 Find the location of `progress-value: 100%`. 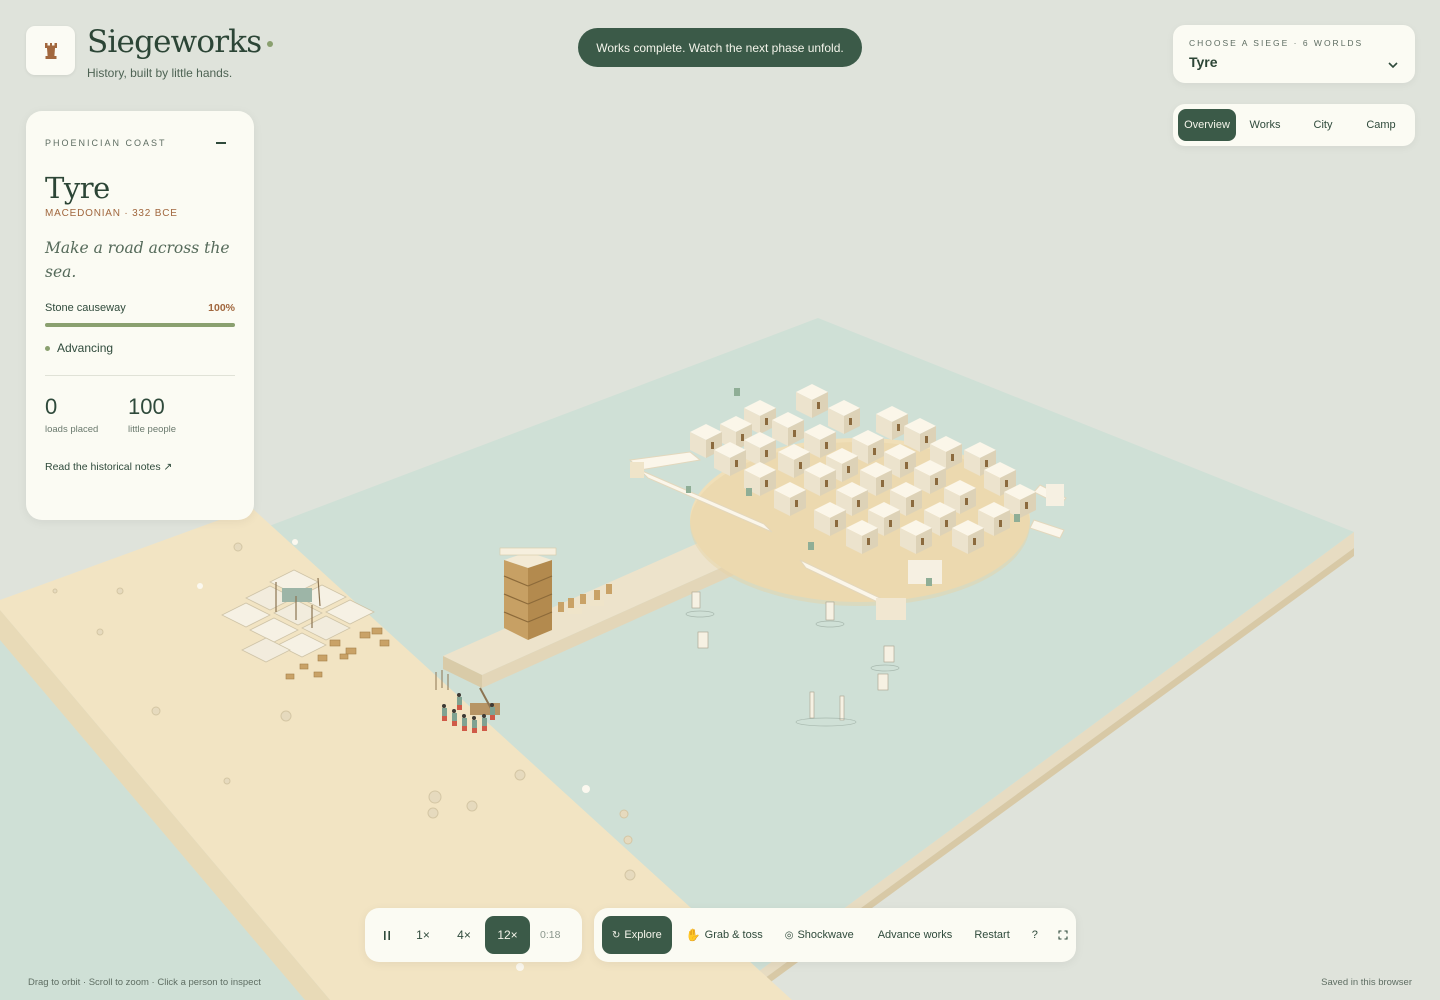

progress-value: 100% is located at coordinates (221, 308).